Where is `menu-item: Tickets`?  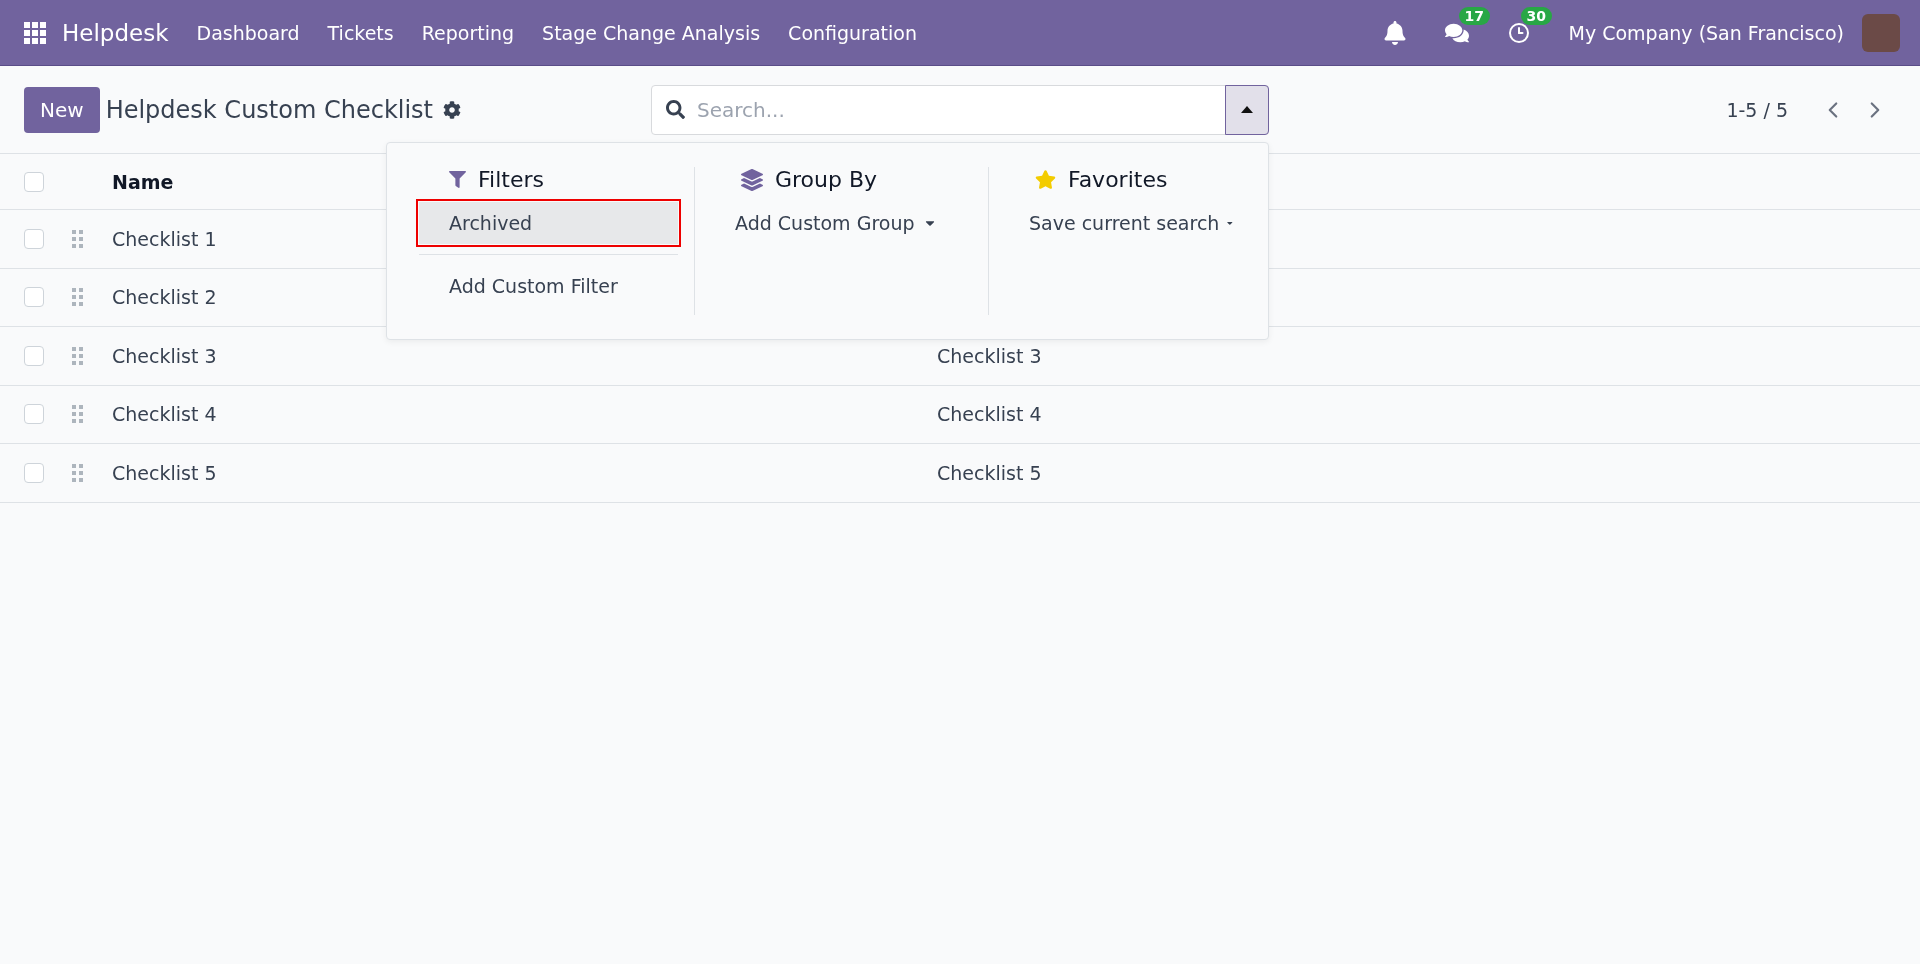
menu-item: Tickets is located at coordinates (360, 32).